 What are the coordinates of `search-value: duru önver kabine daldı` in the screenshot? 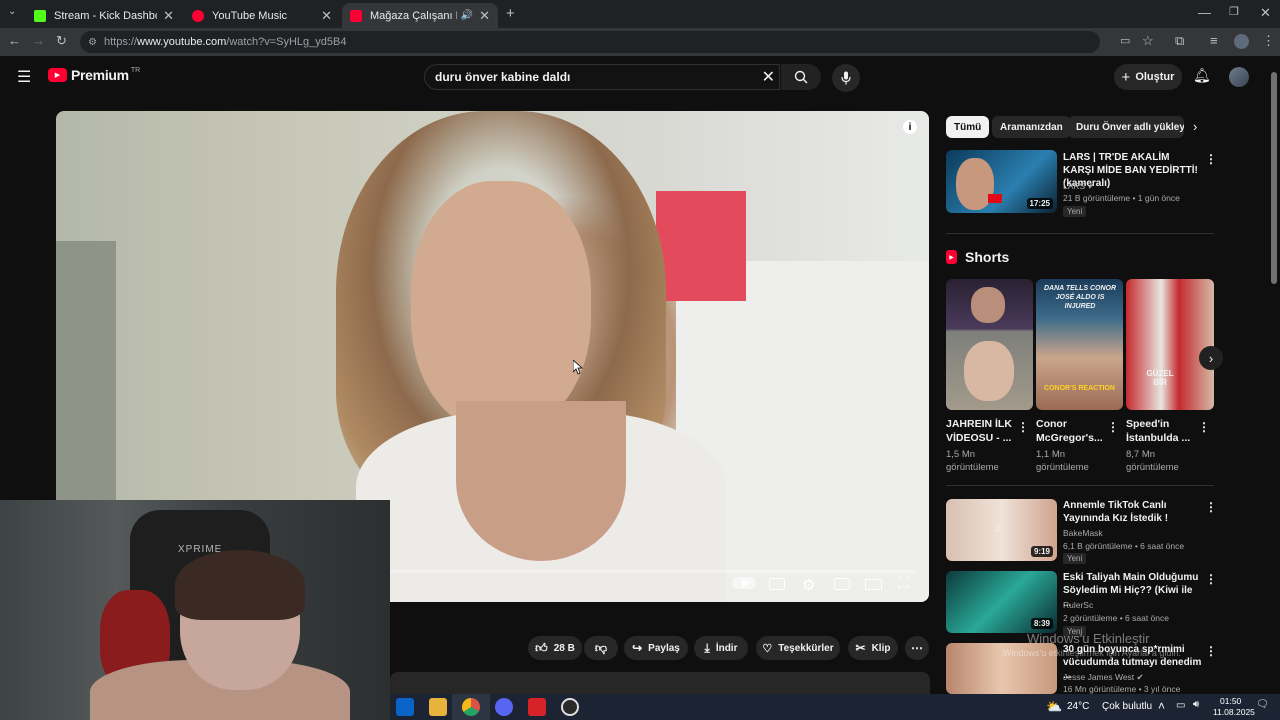 It's located at (503, 77).